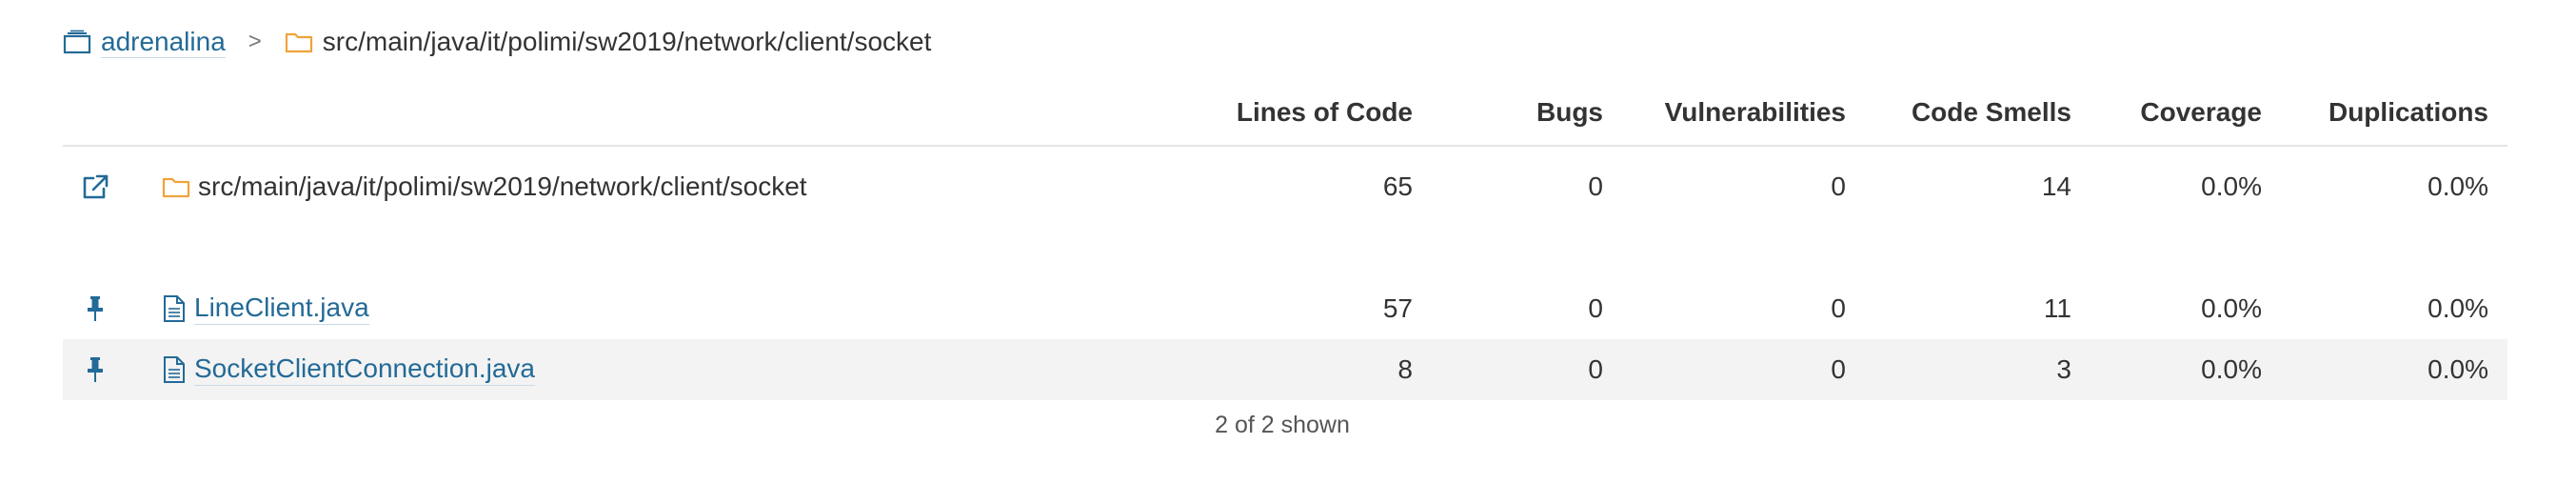  I want to click on column-bugs: Bugs, so click(1569, 112).